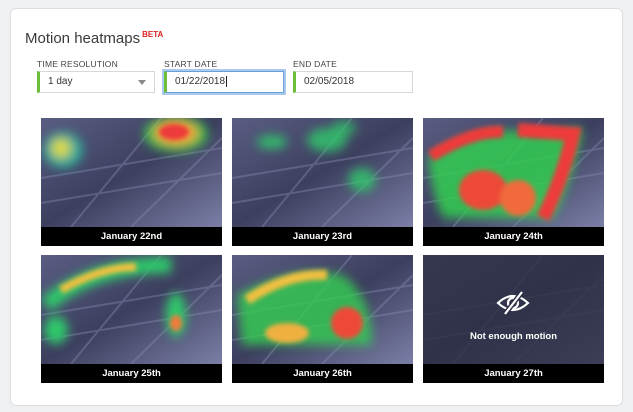 This screenshot has width=633, height=412. Describe the element at coordinates (83, 38) in the screenshot. I see `title-text: Motion heatmaps` at that location.